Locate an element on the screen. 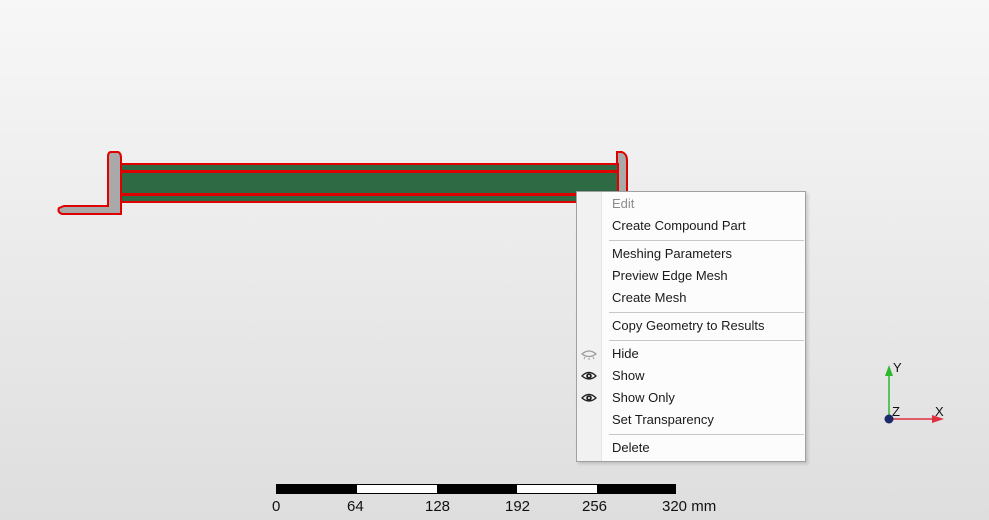  scale-bar is located at coordinates (476, 489).